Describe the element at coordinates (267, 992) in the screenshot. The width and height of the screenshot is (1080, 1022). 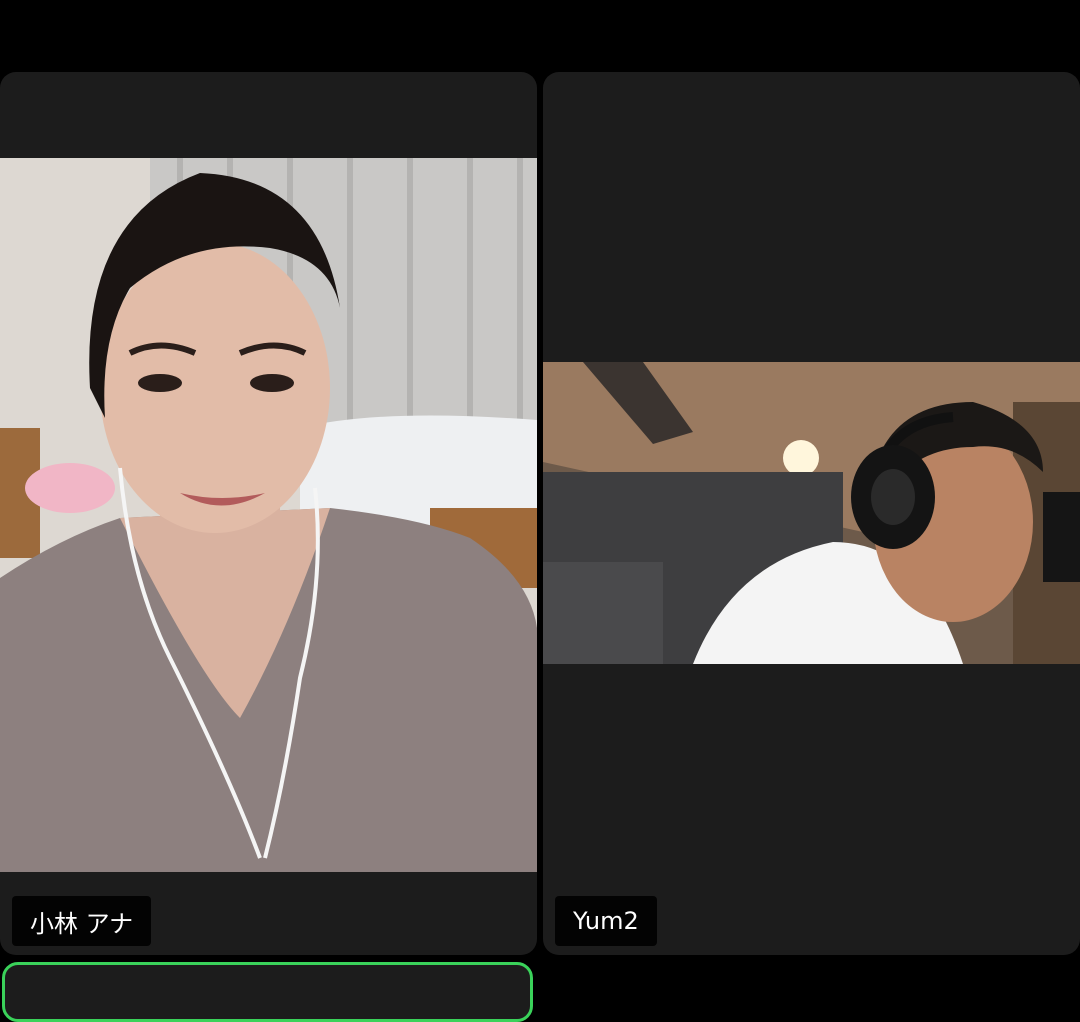
I see `participant-tile-3-active-speaker` at that location.